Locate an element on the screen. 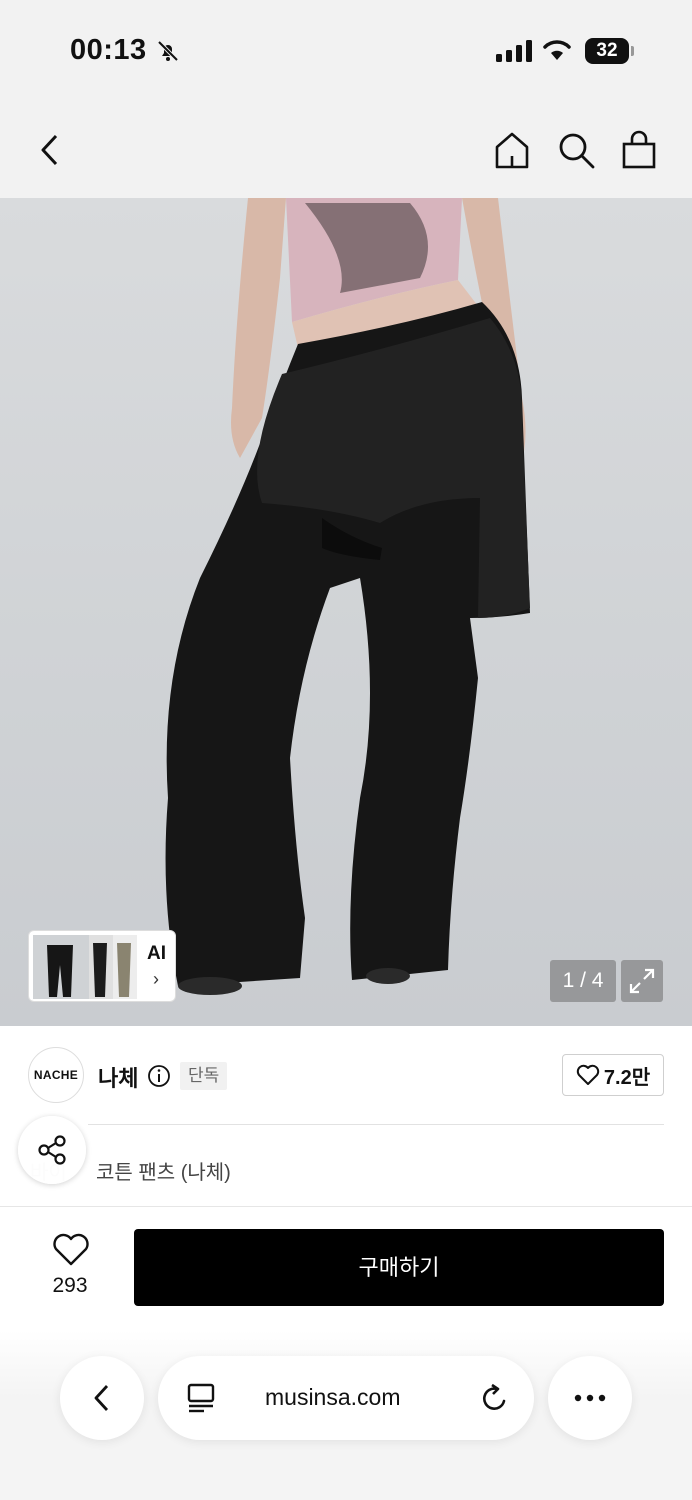 This screenshot has width=692, height=1500. divider is located at coordinates (376, 1124).